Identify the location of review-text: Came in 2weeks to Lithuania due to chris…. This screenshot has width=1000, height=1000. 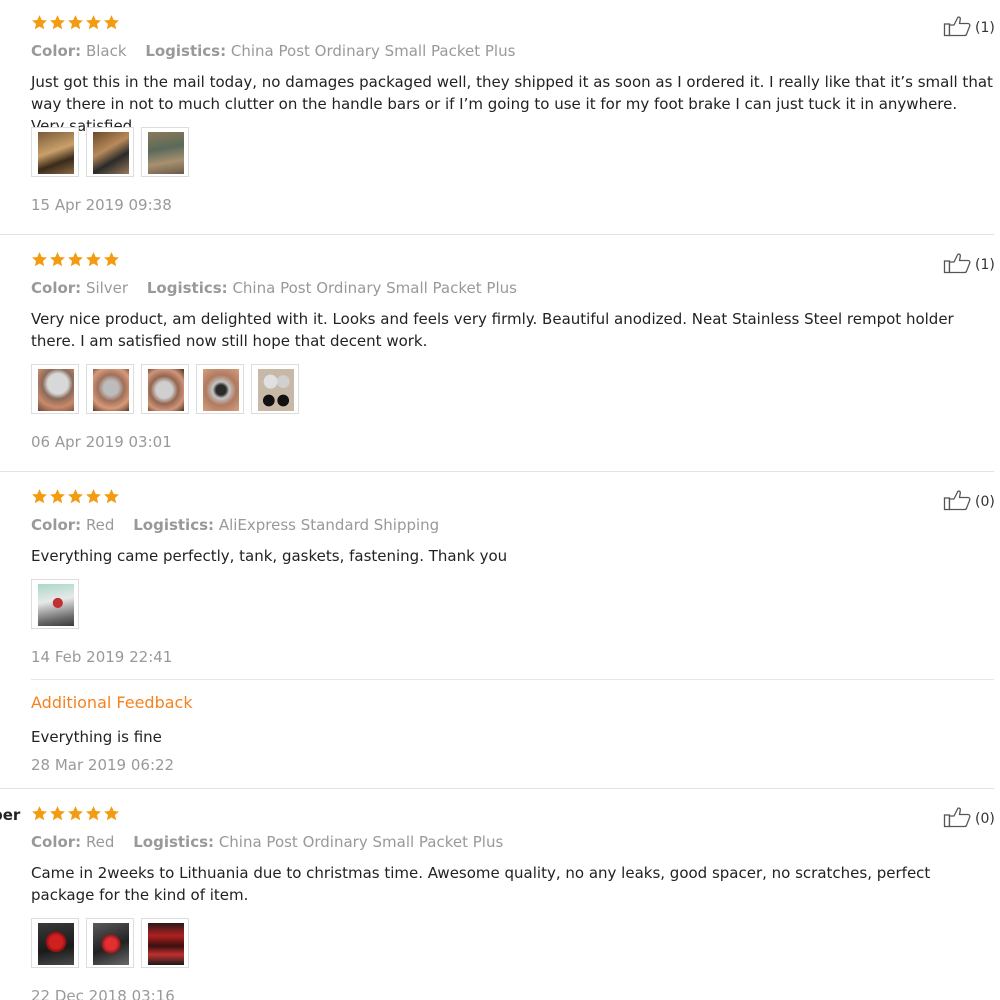
(481, 884).